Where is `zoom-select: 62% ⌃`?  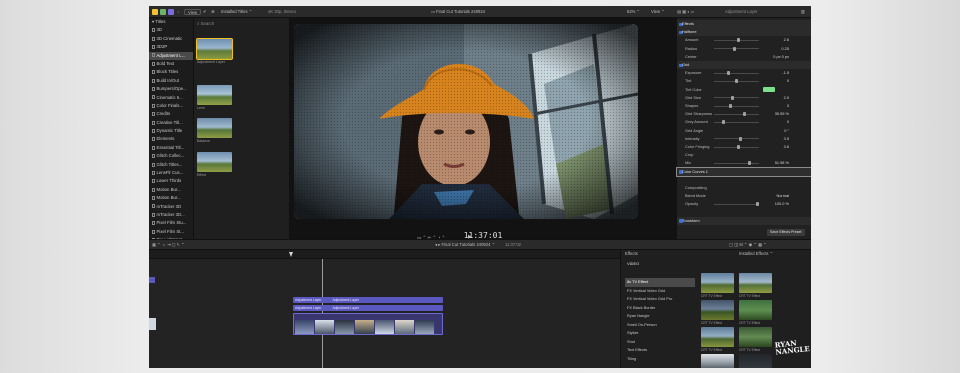 zoom-select: 62% ⌃ is located at coordinates (633, 12).